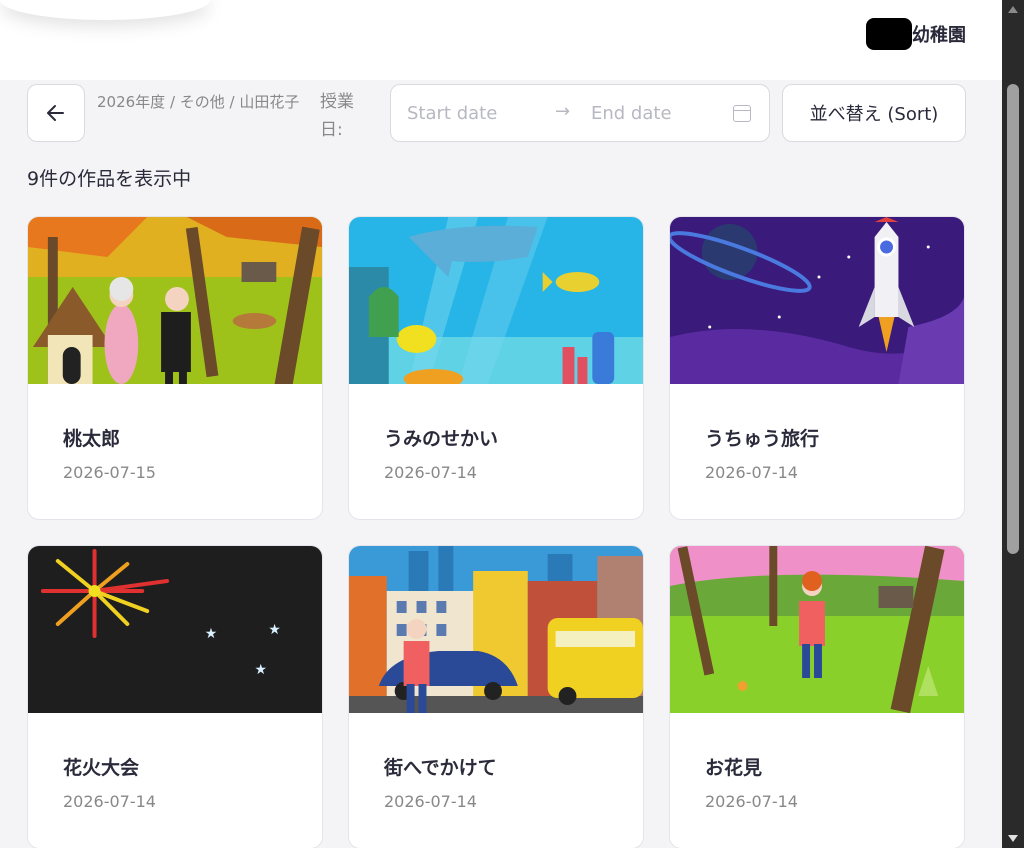 This screenshot has height=848, width=1024. What do you see at coordinates (440, 768) in the screenshot?
I see `card-title: 街へでかけて` at bounding box center [440, 768].